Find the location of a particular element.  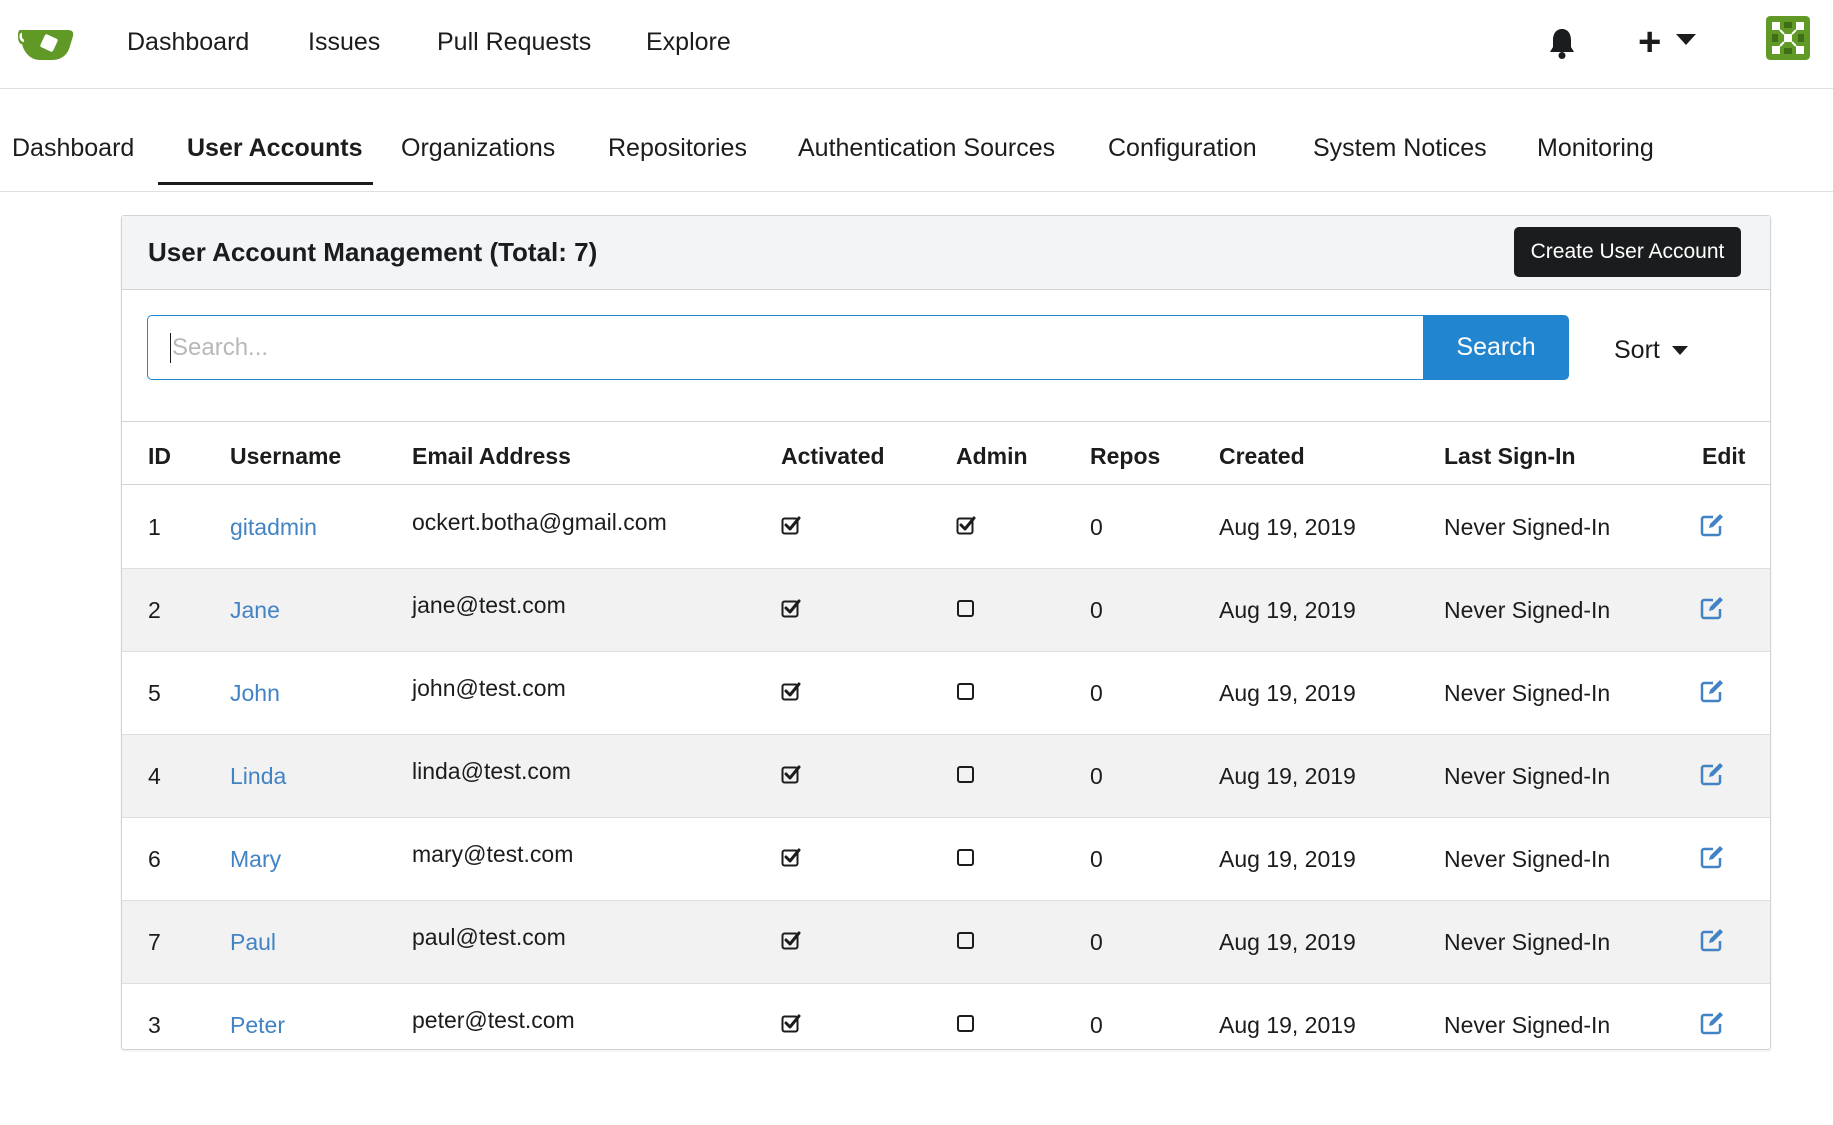

user-email: john@test.com is located at coordinates (489, 688).